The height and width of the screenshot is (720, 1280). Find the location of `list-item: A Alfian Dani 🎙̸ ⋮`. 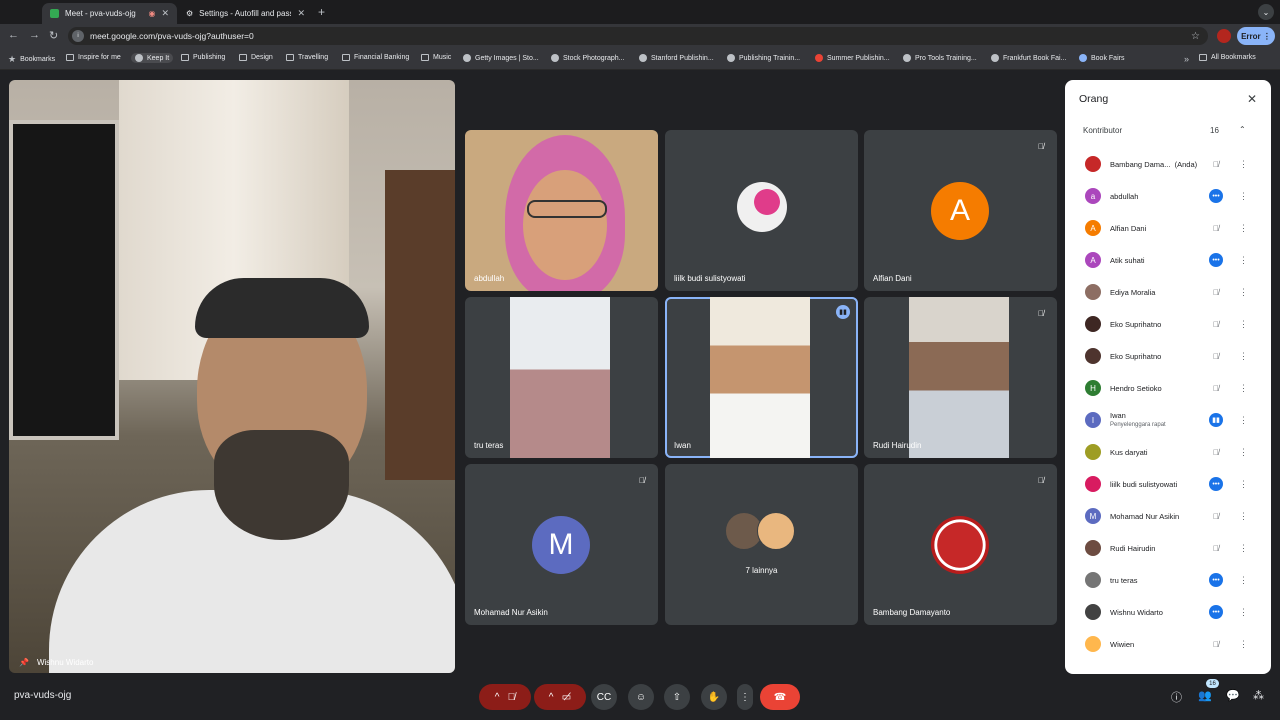

list-item: A Alfian Dani 🎙̸ ⋮ is located at coordinates (1168, 228).